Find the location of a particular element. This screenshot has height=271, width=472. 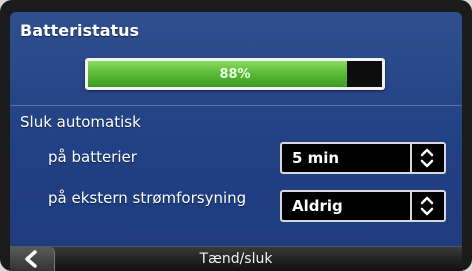

on-external-power-select: Aldrig is located at coordinates (363, 206).